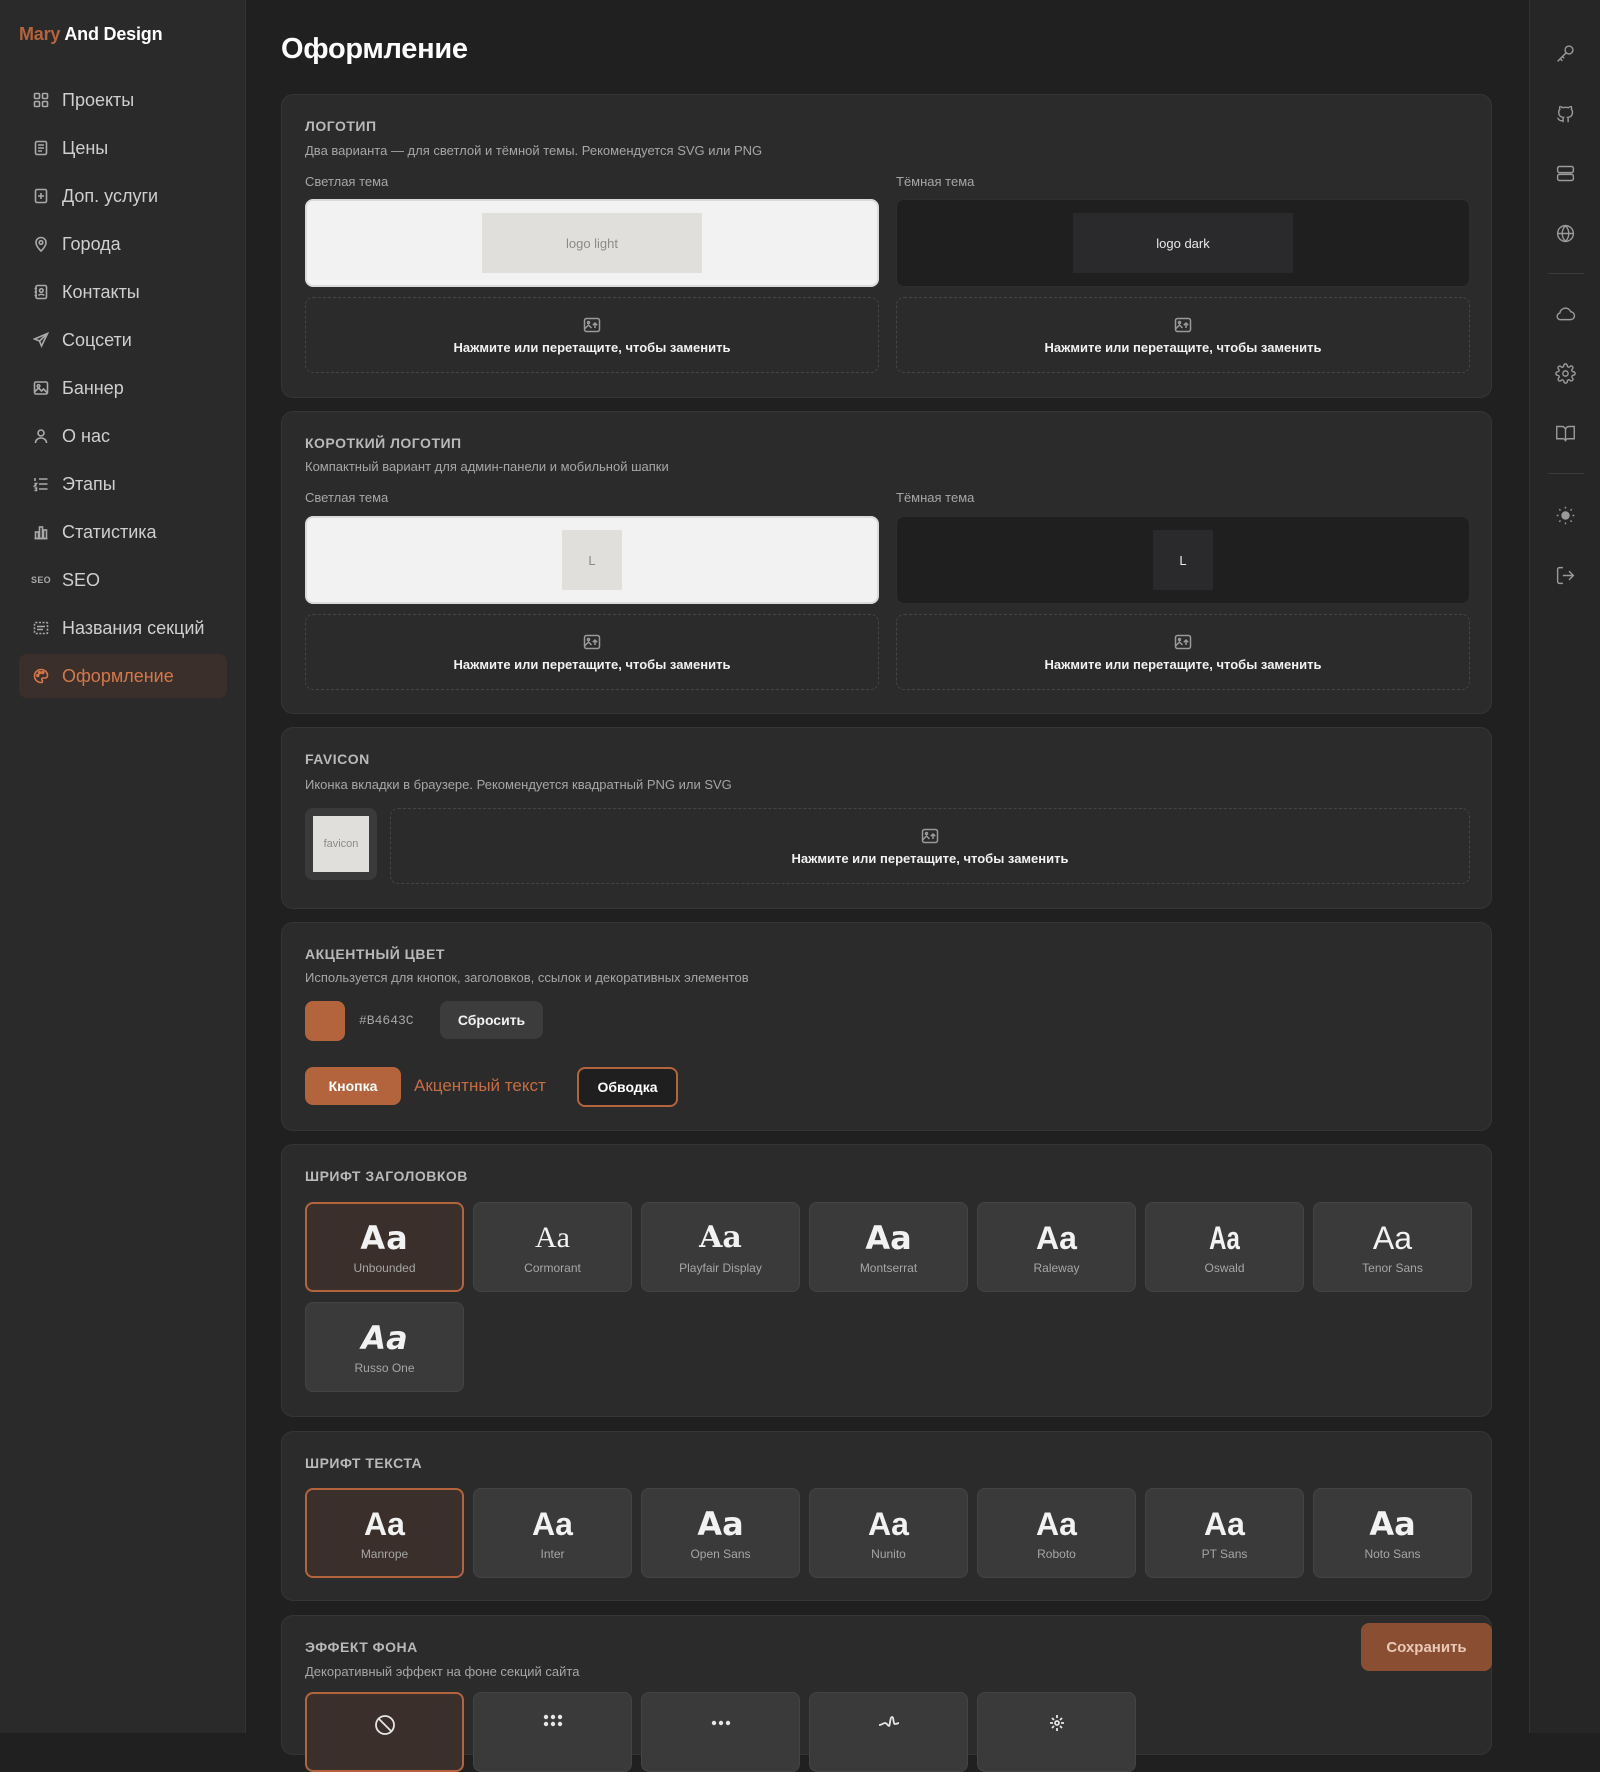 The image size is (1600, 1772). I want to click on short-logo-dark-upload: Нажмите или перетащите, чтобы заменить, so click(1183, 652).